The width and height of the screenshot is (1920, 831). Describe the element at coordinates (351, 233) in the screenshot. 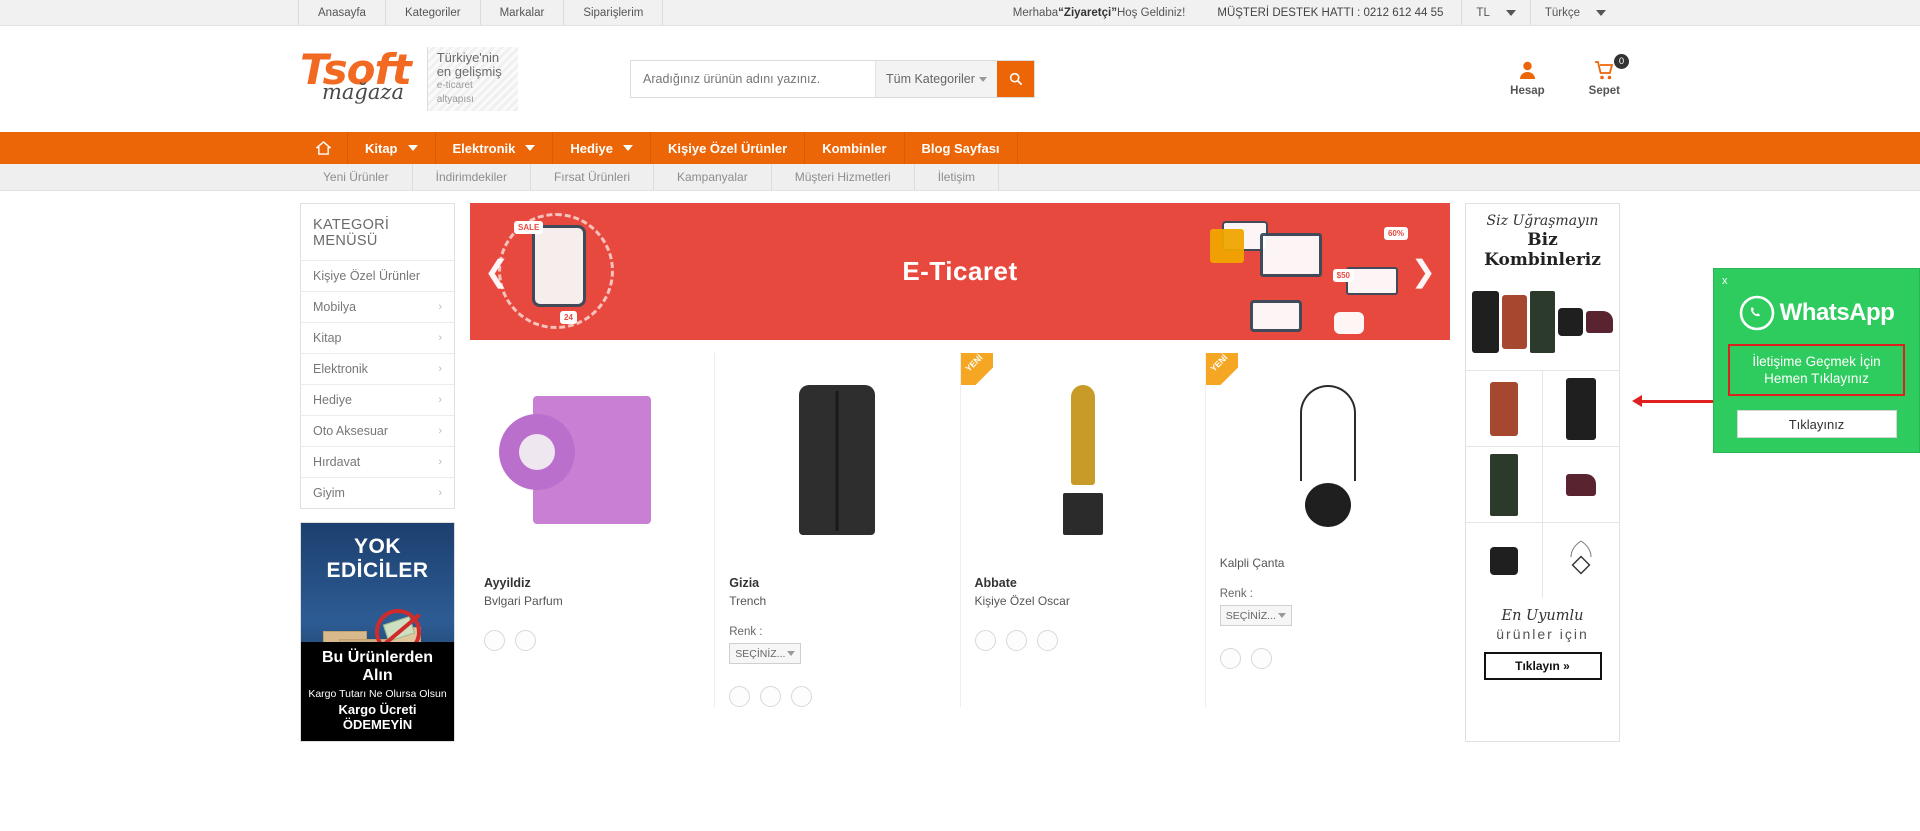

I see `category-menu-title: KATEGORİ MENÜSÜ` at that location.